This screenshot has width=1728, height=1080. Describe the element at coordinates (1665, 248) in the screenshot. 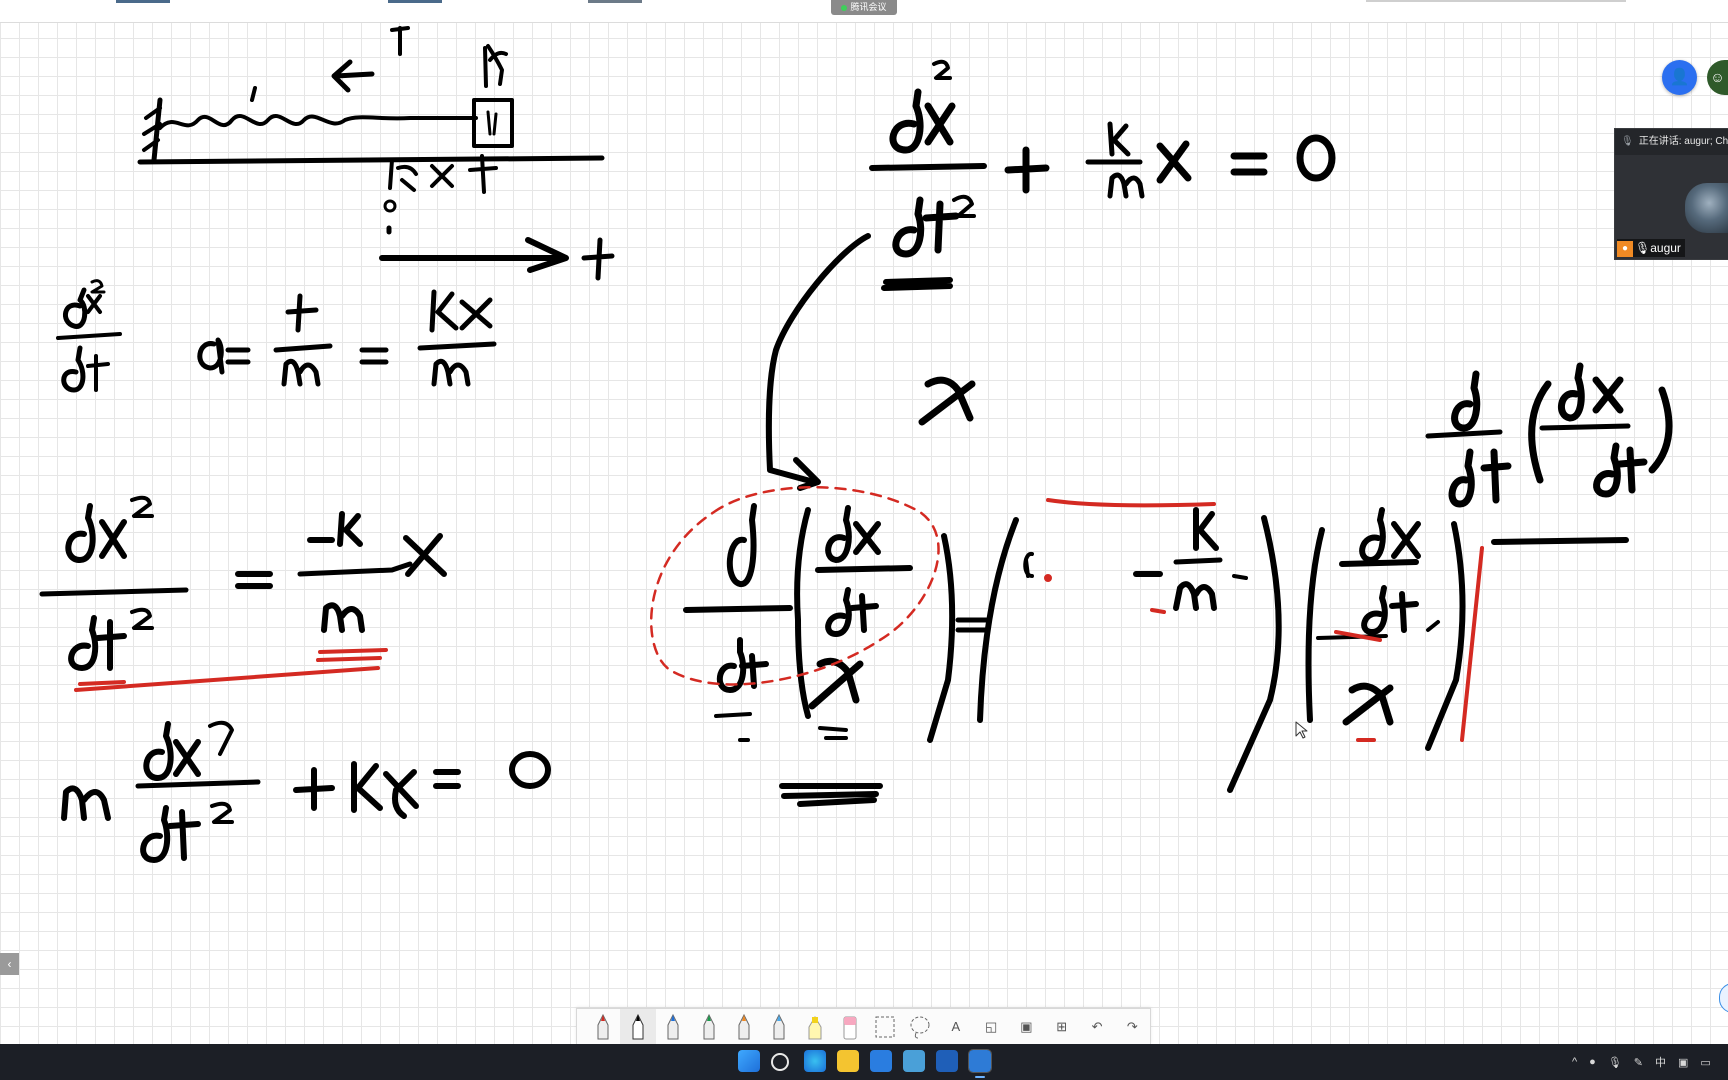

I see `speaker-name: augur` at that location.